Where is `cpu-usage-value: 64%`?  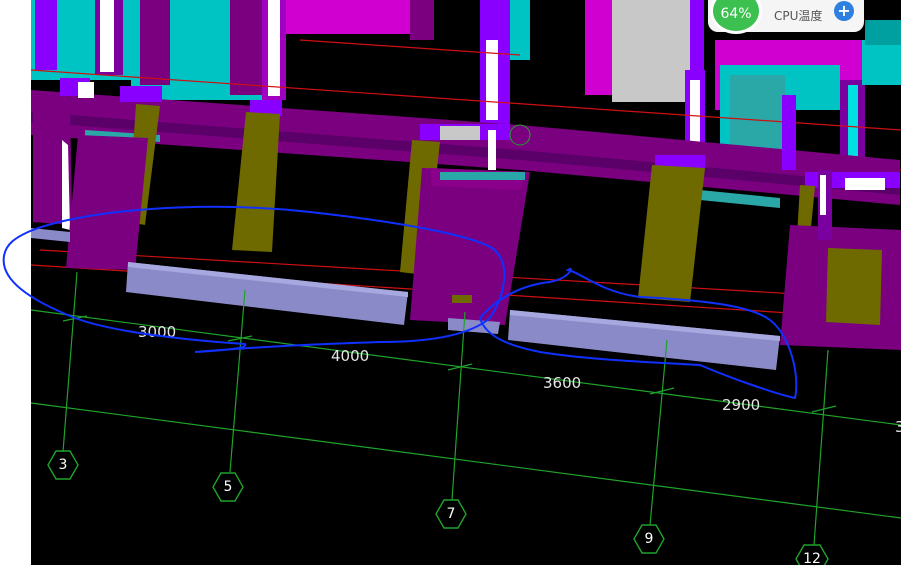 cpu-usage-value: 64% is located at coordinates (736, 14).